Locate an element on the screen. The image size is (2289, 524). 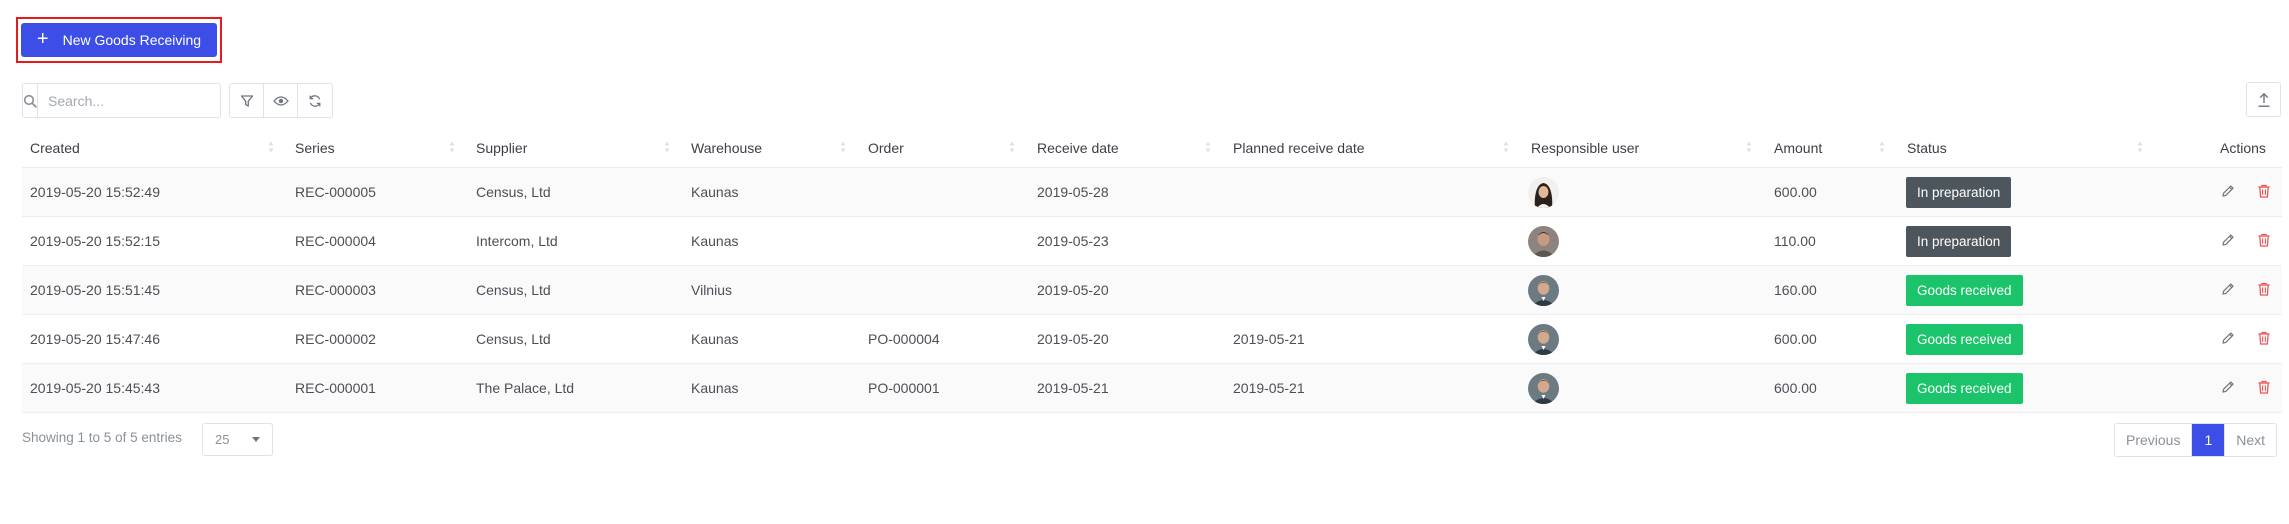
cell-warehouse: Vilnius is located at coordinates (711, 290).